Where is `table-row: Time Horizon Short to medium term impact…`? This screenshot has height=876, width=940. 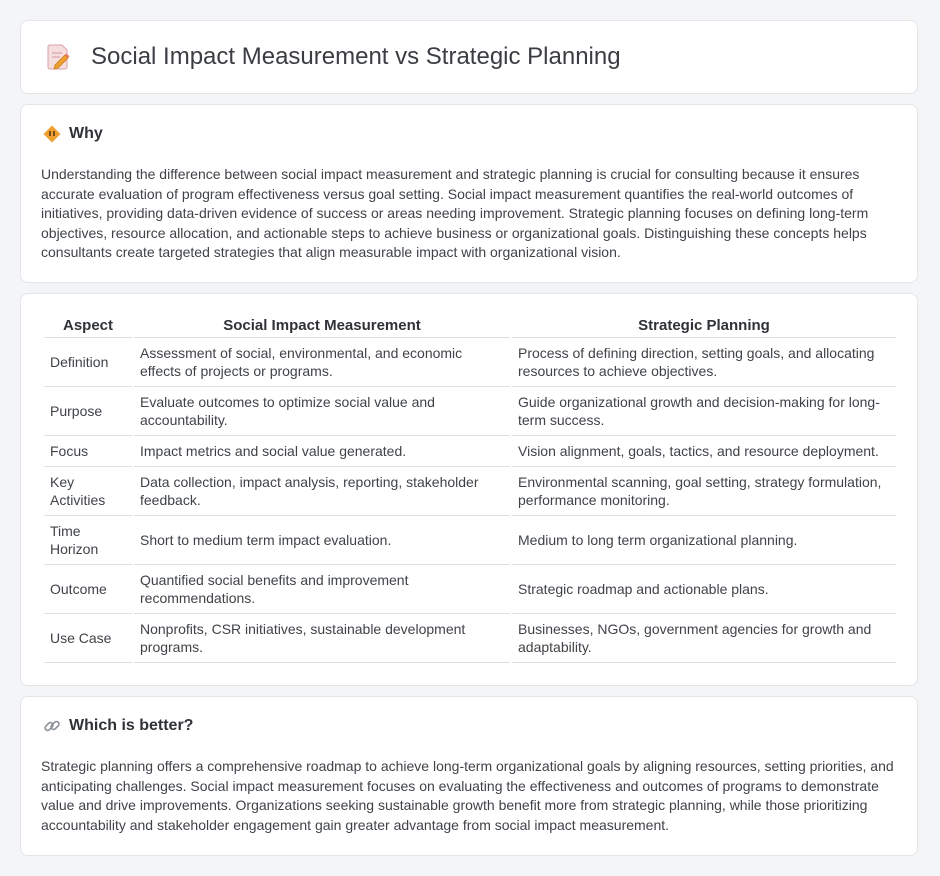 table-row: Time Horizon Short to medium term impact… is located at coordinates (470, 540).